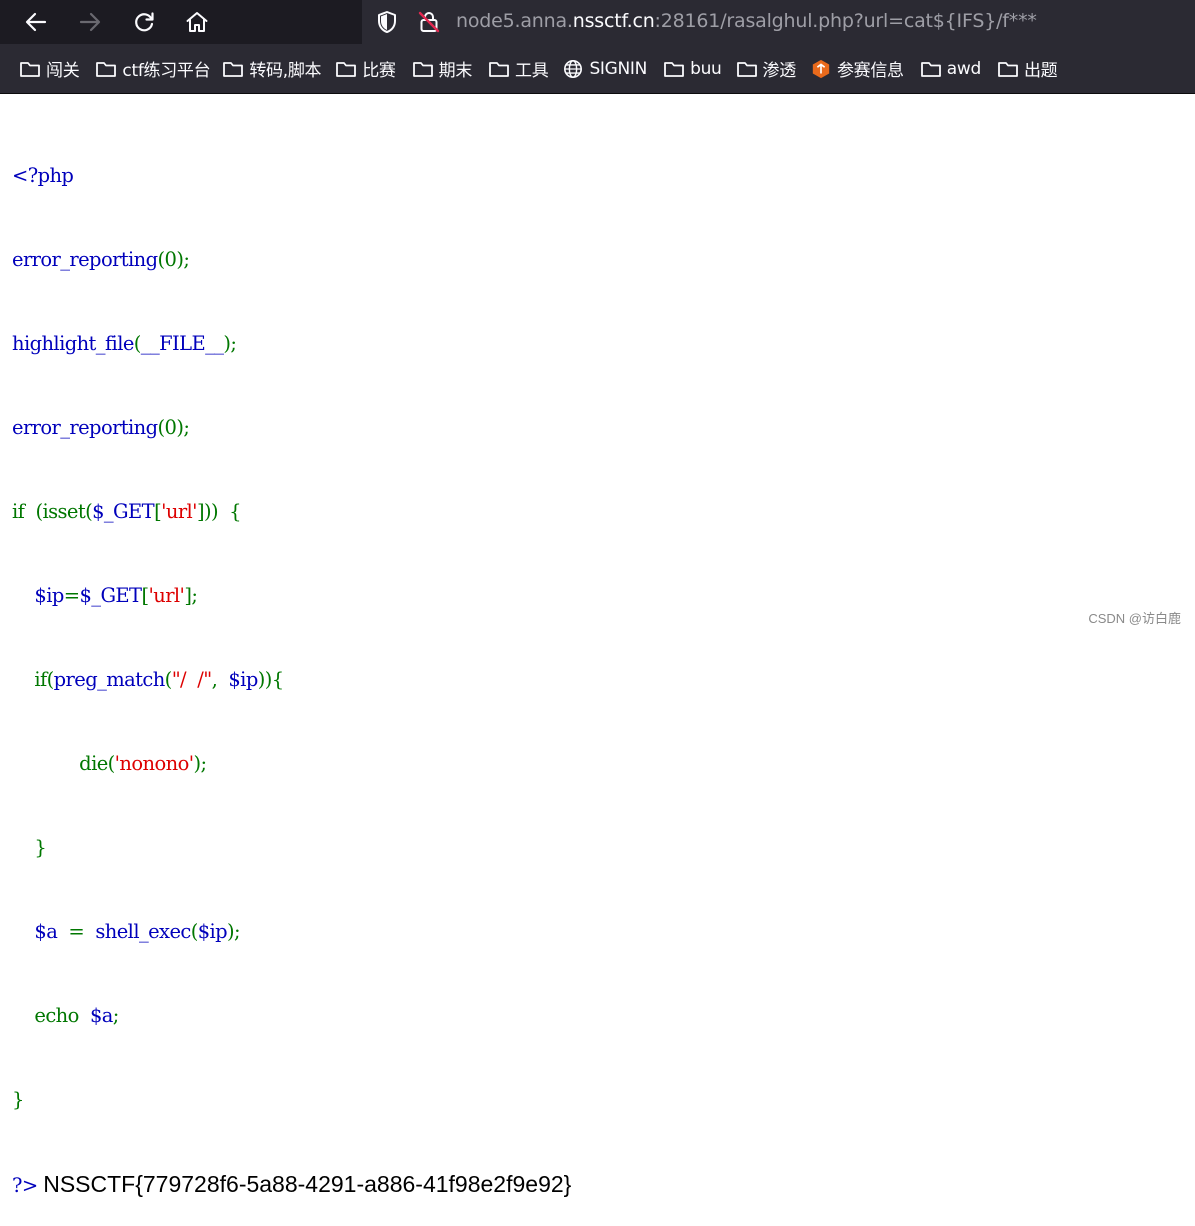  I want to click on code-token: __FILE__, so click(182, 343).